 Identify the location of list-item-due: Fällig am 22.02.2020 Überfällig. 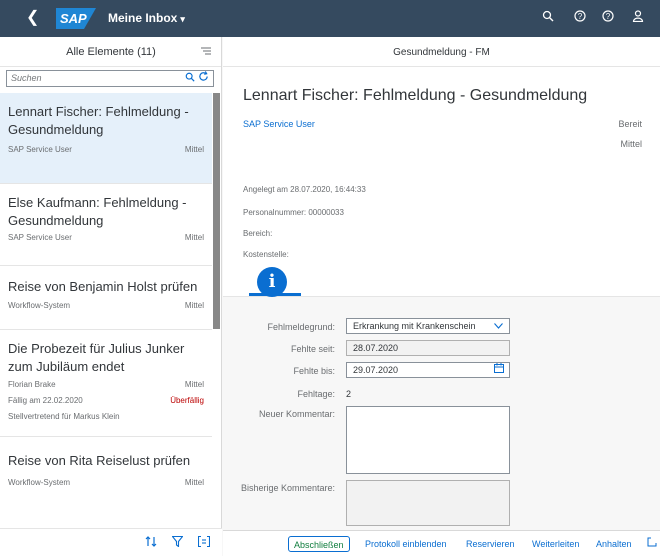
(106, 400).